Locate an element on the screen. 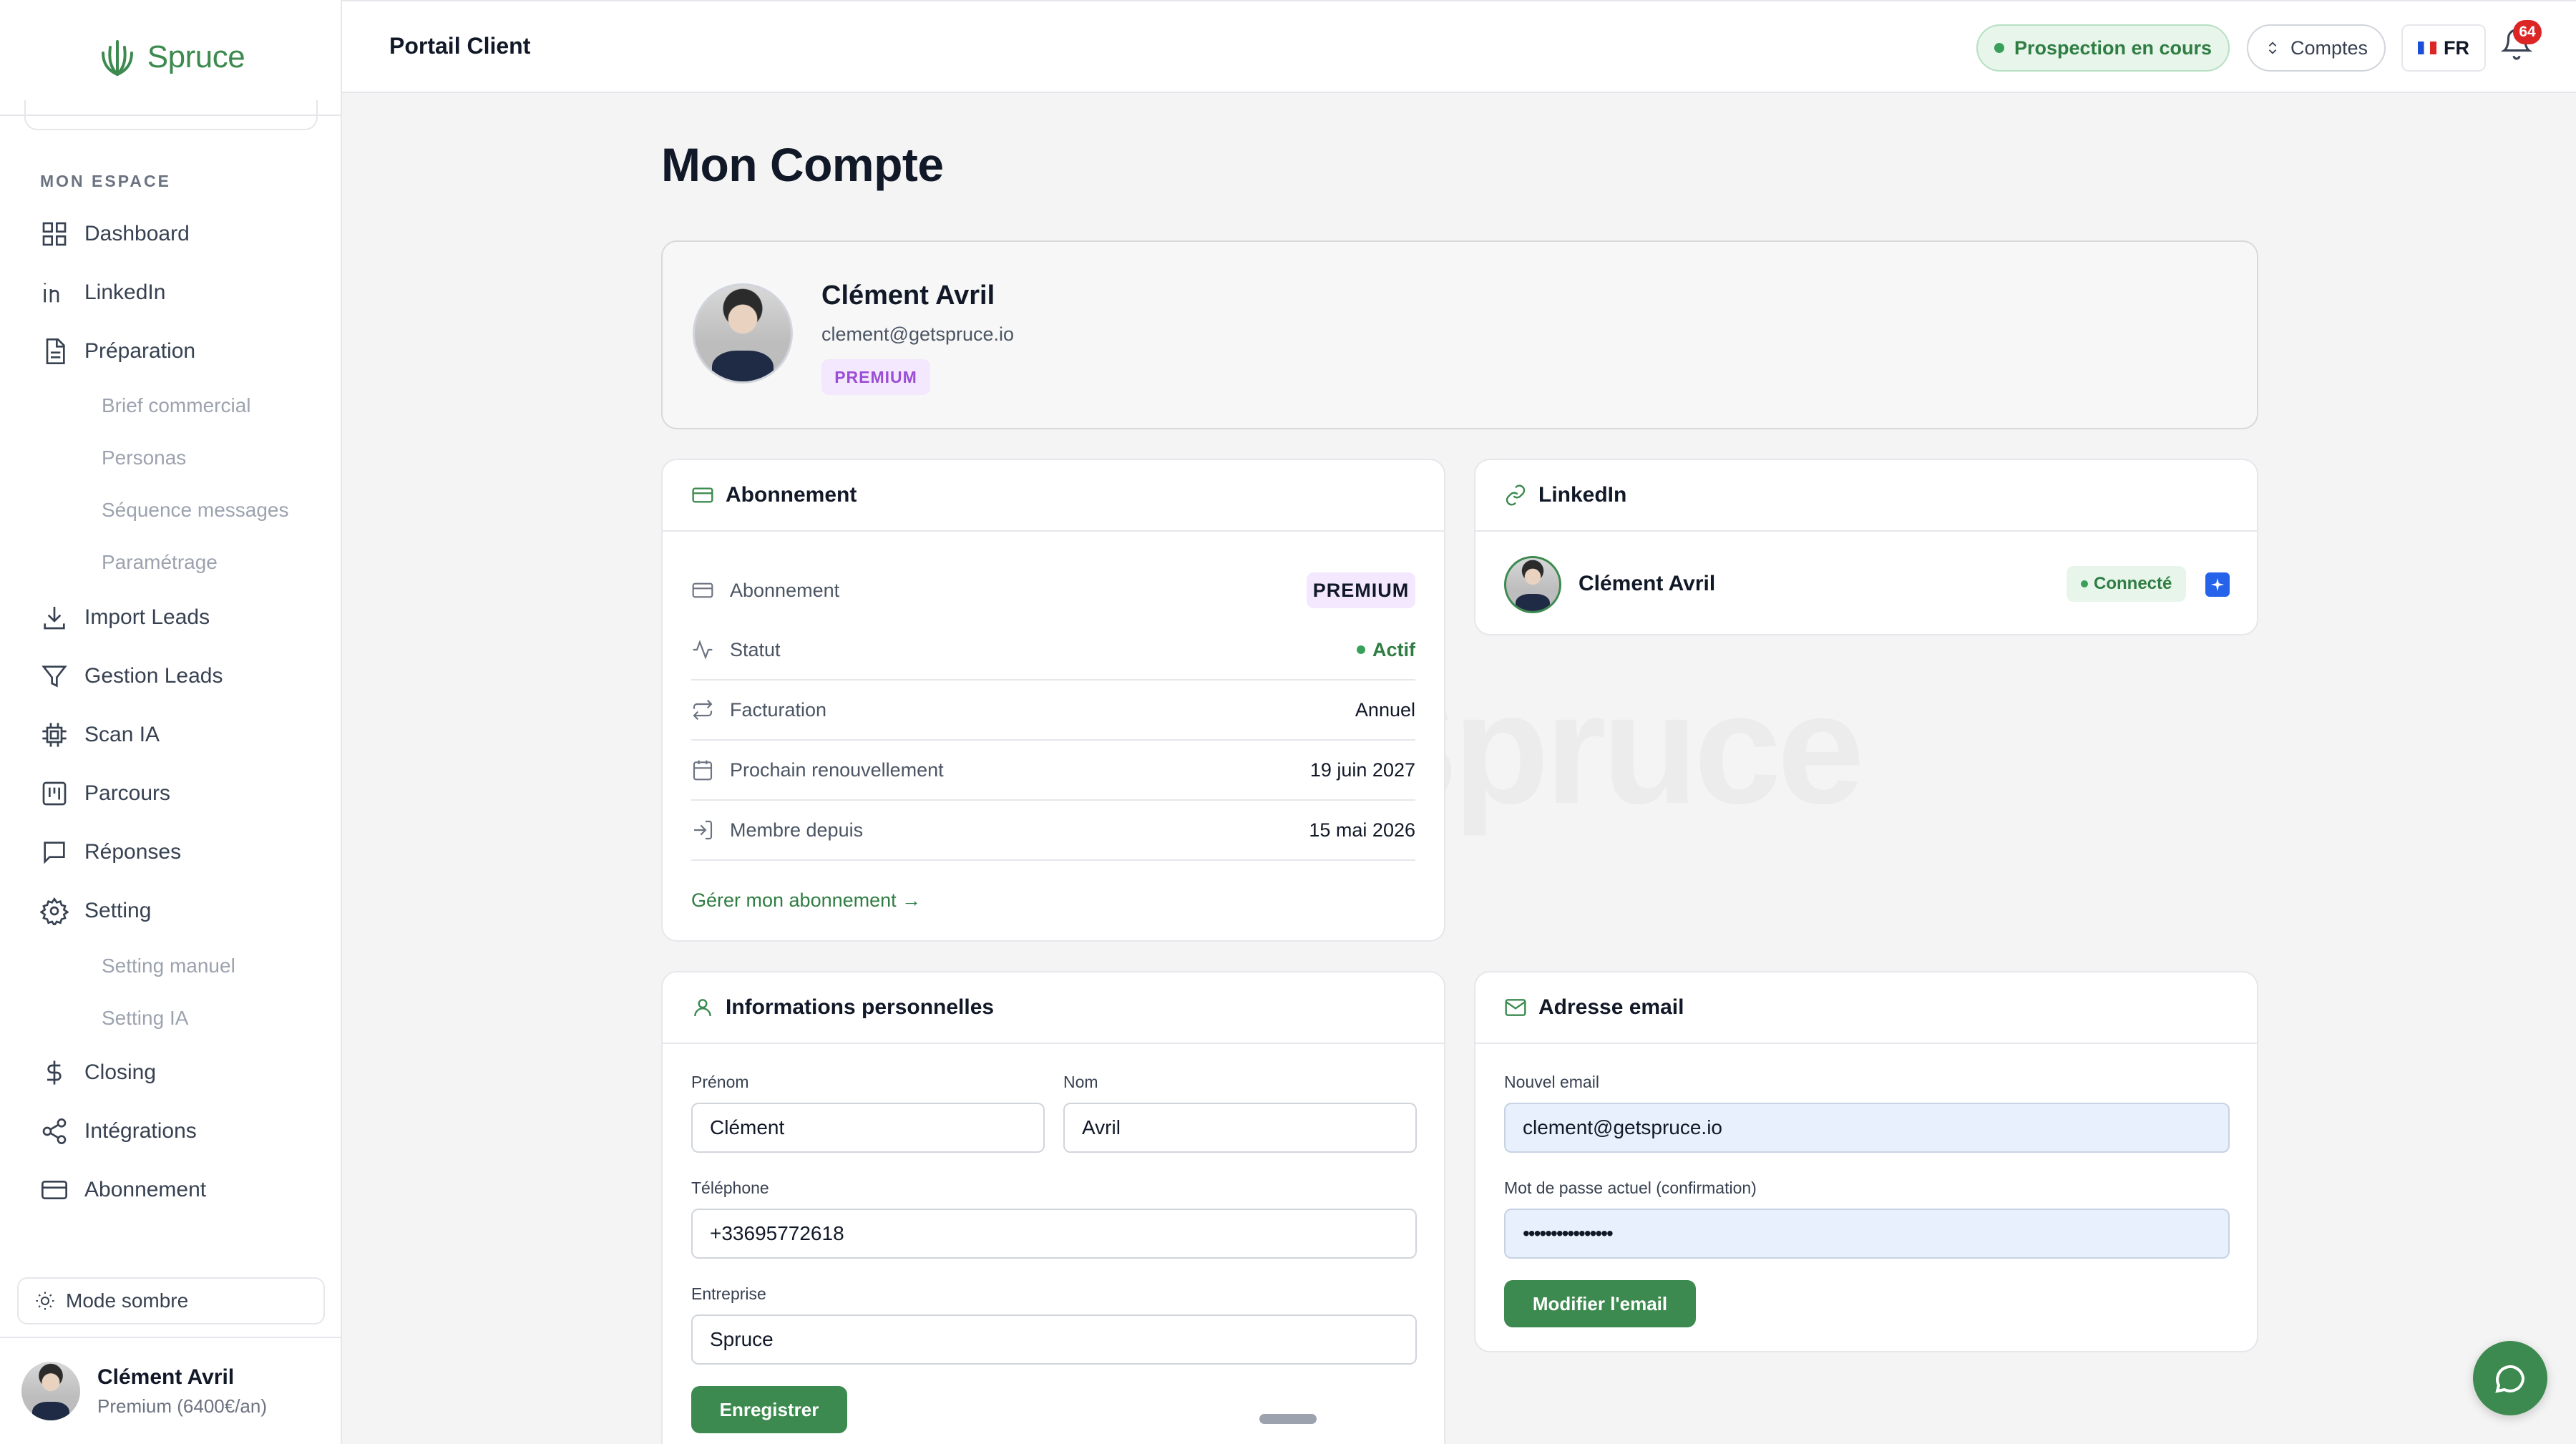  linkedin-action-button is located at coordinates (2217, 584).